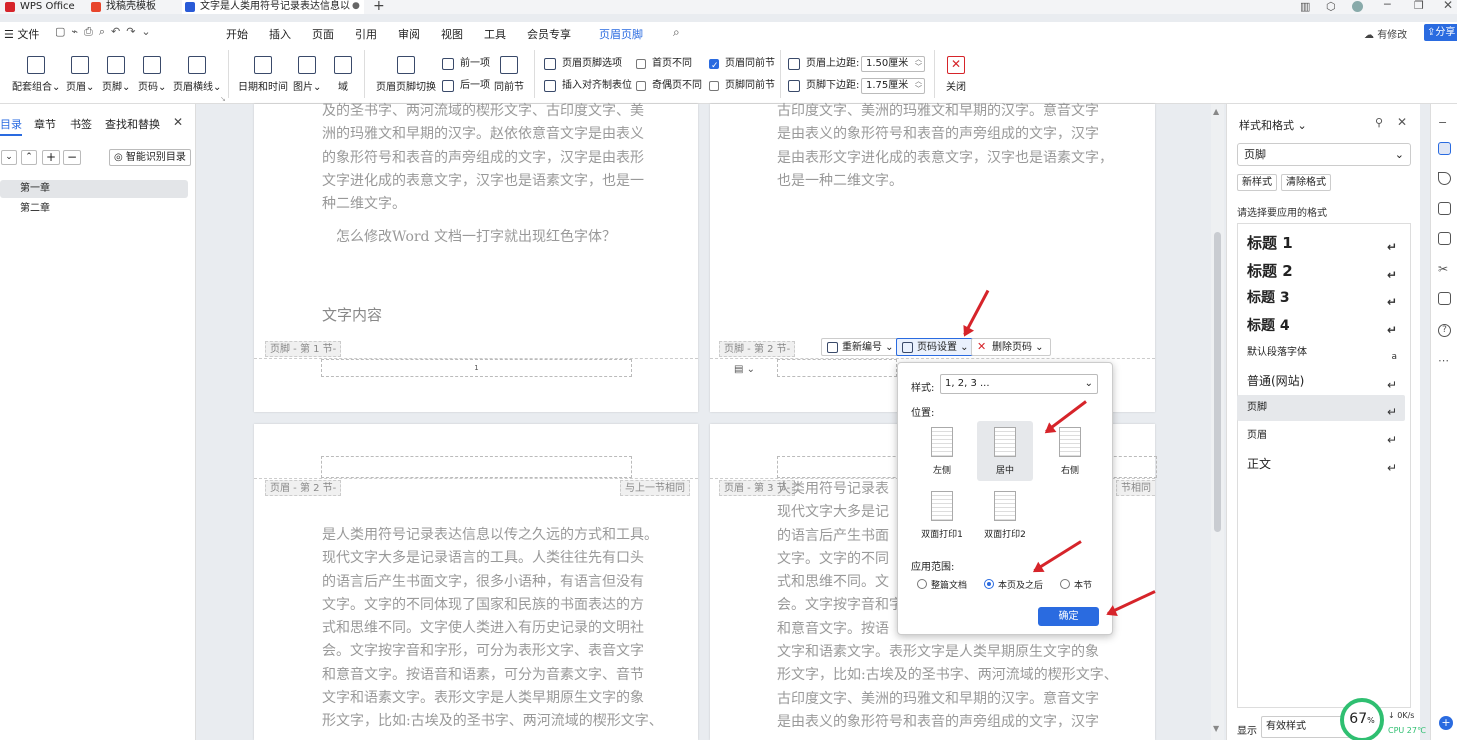 The width and height of the screenshot is (1457, 740). Describe the element at coordinates (1257, 182) in the screenshot. I see `new-style-button: 新样式` at that location.